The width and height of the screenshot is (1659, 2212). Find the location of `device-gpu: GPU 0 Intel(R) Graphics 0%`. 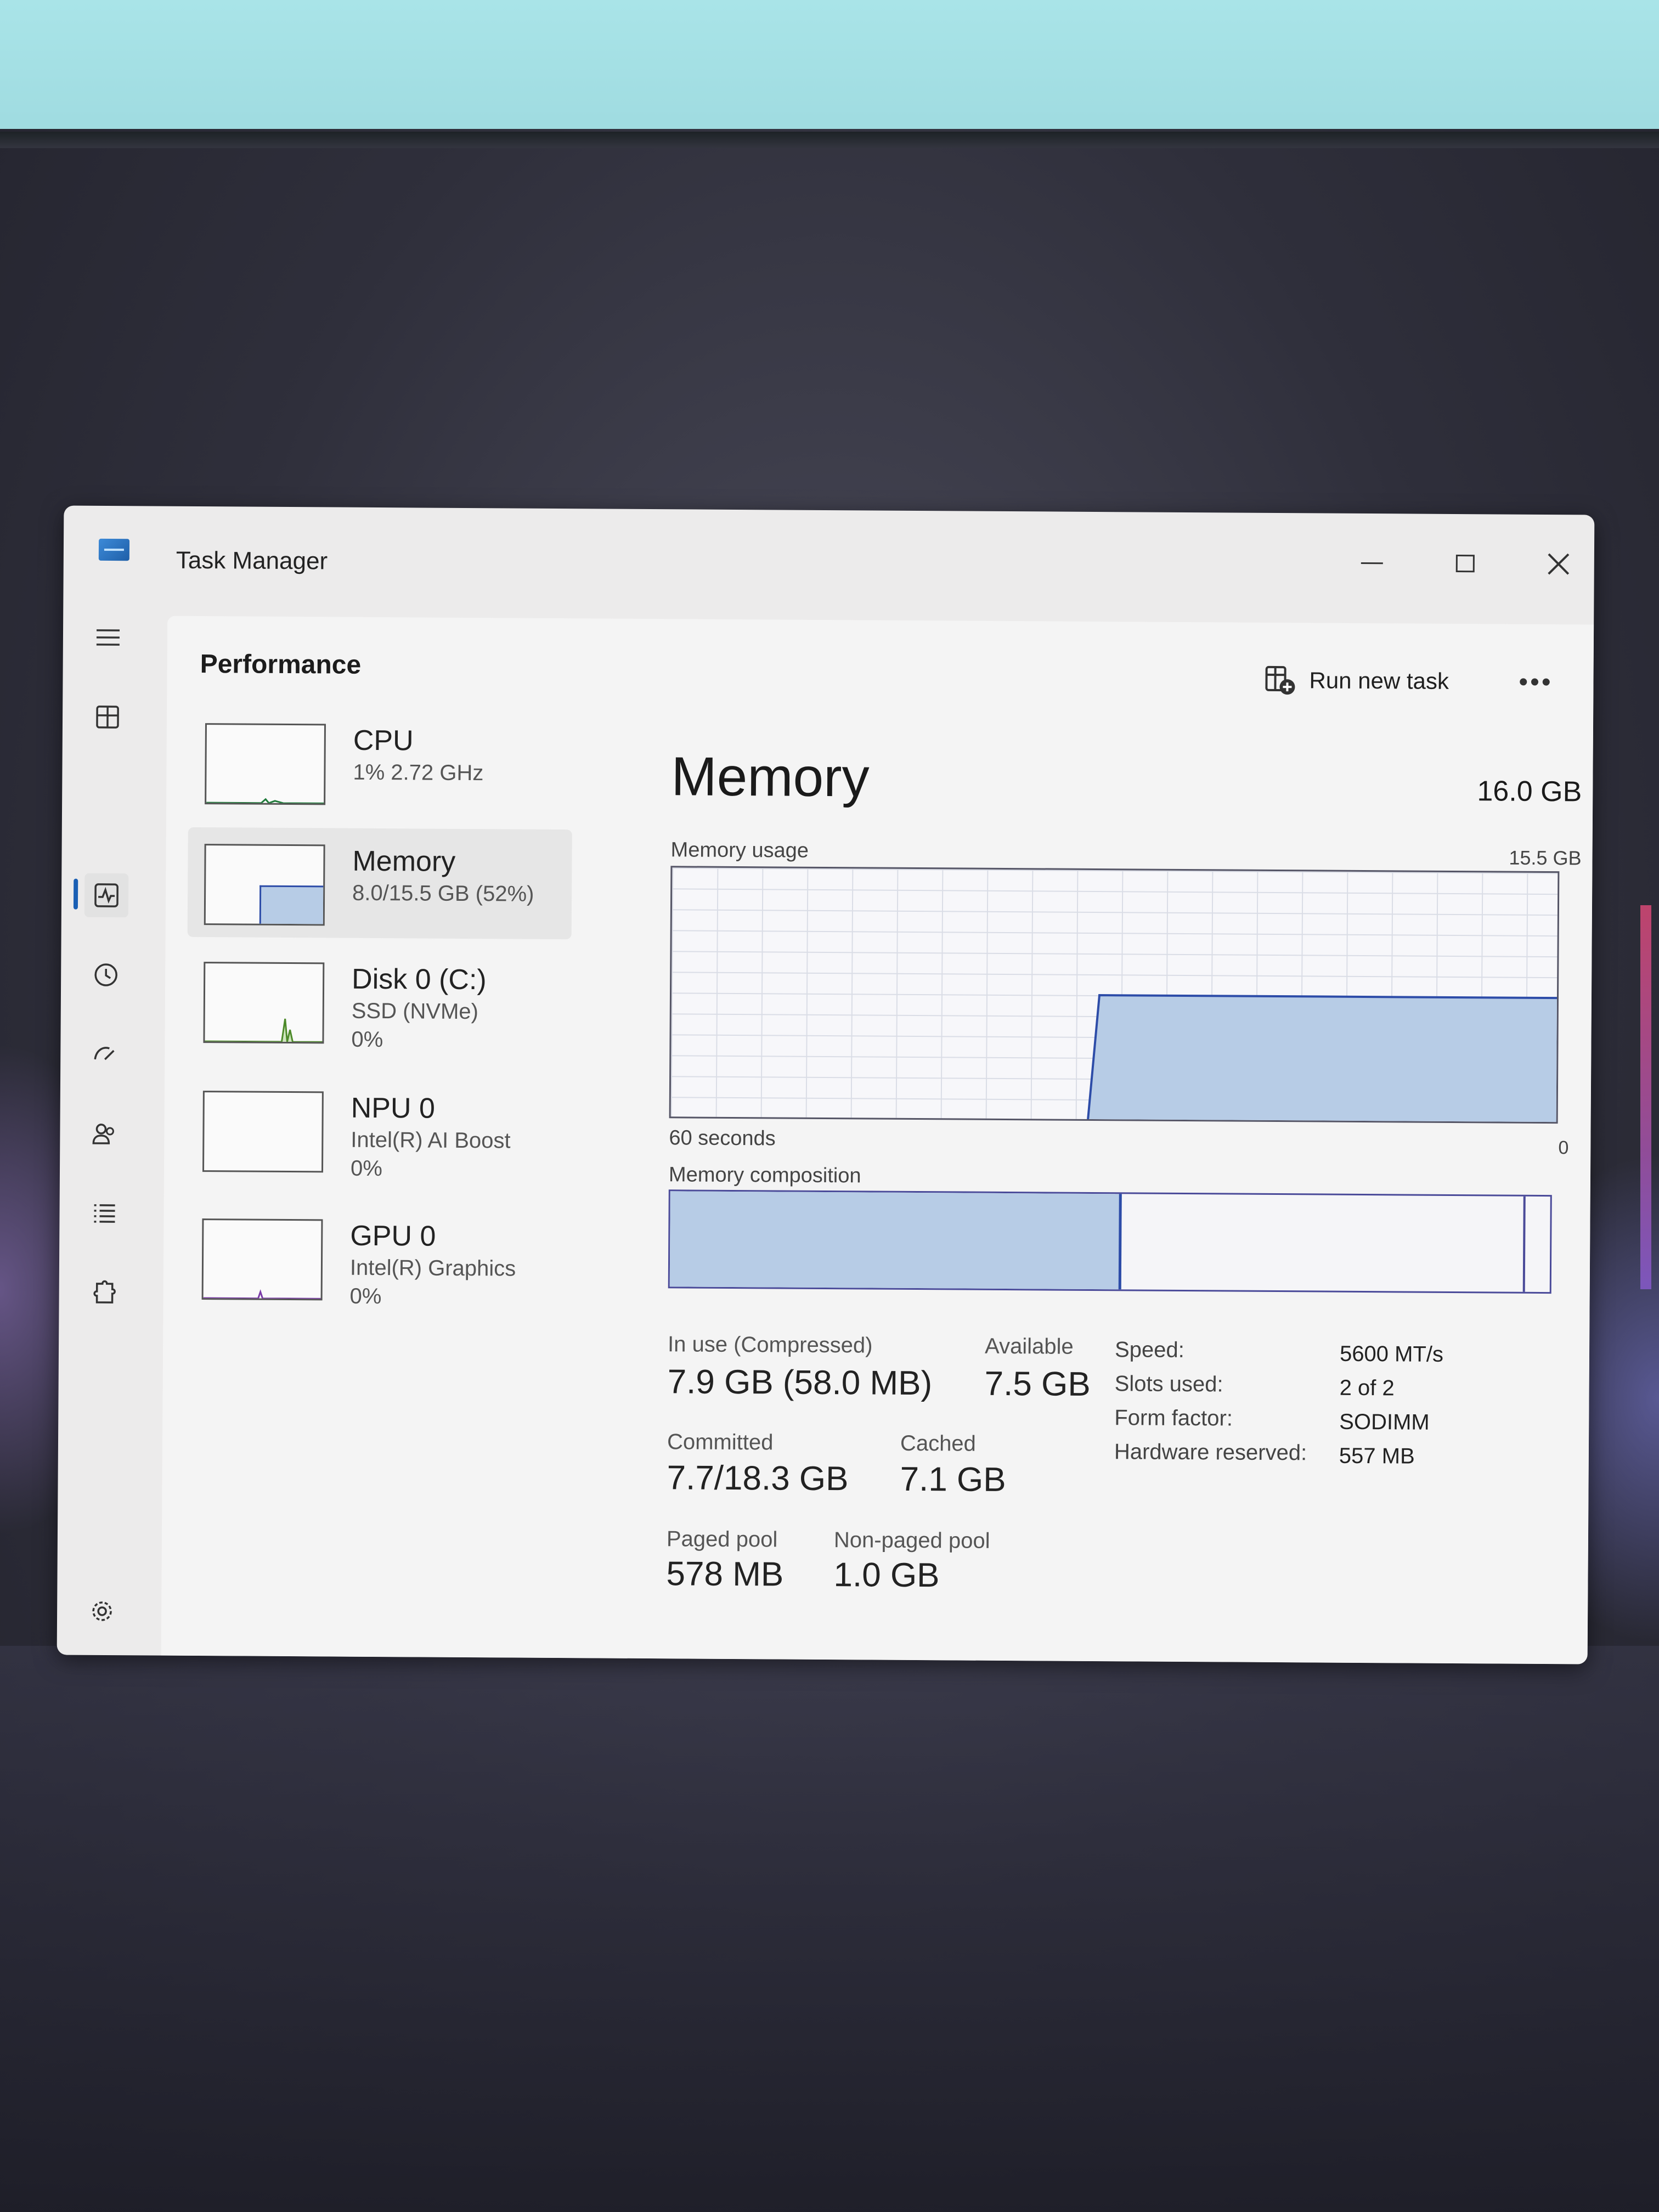

device-gpu: GPU 0 Intel(R) Graphics 0% is located at coordinates (377, 1258).